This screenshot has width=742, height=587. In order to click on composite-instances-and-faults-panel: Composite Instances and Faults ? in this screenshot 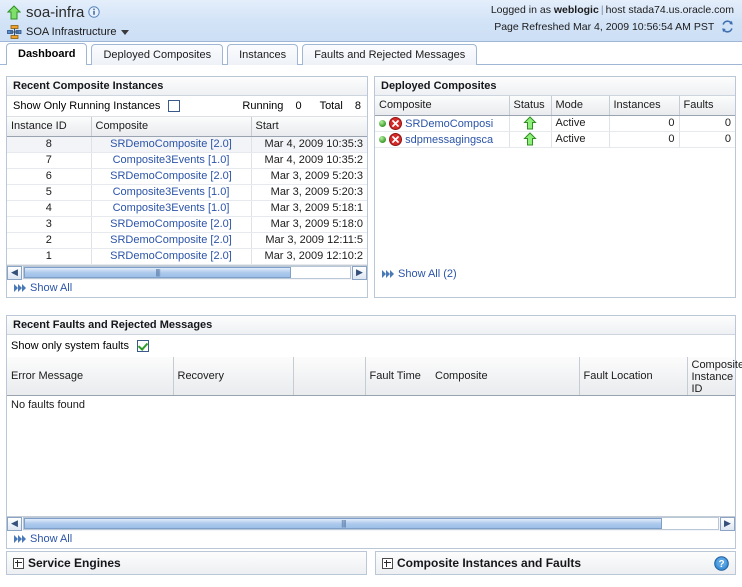, I will do `click(555, 563)`.